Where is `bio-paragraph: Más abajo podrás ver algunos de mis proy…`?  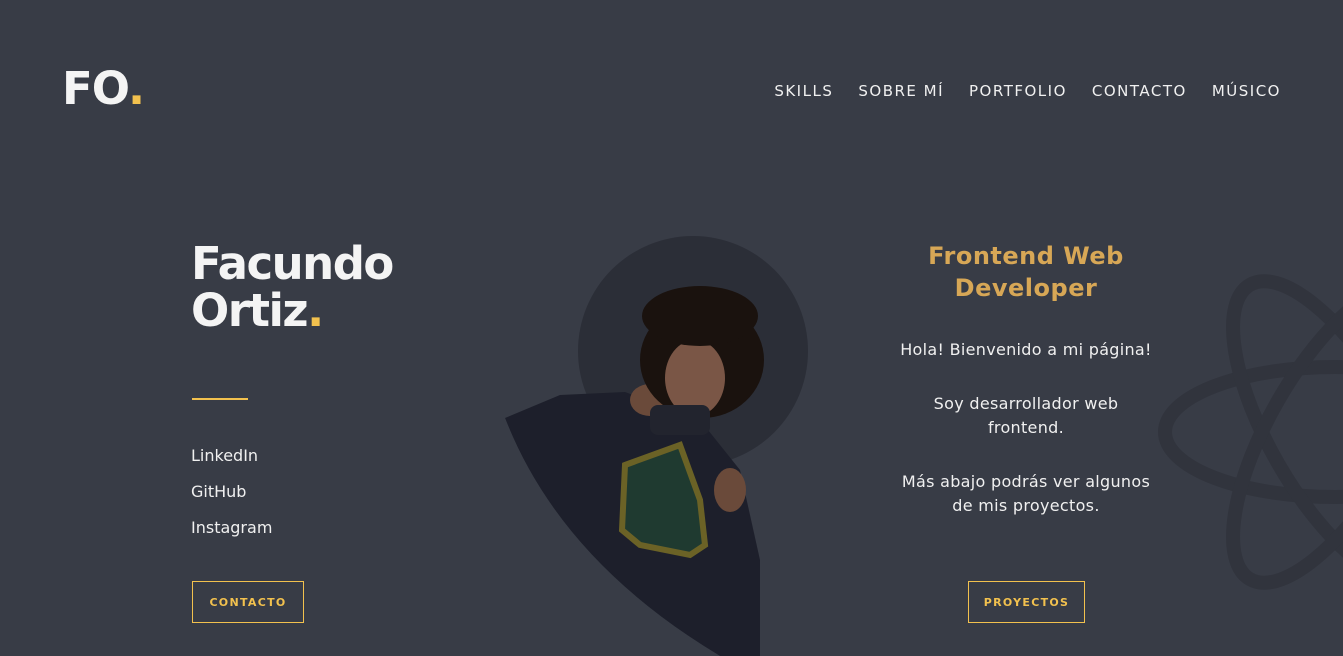 bio-paragraph: Más abajo podrás ver algunos de mis proy… is located at coordinates (1026, 493).